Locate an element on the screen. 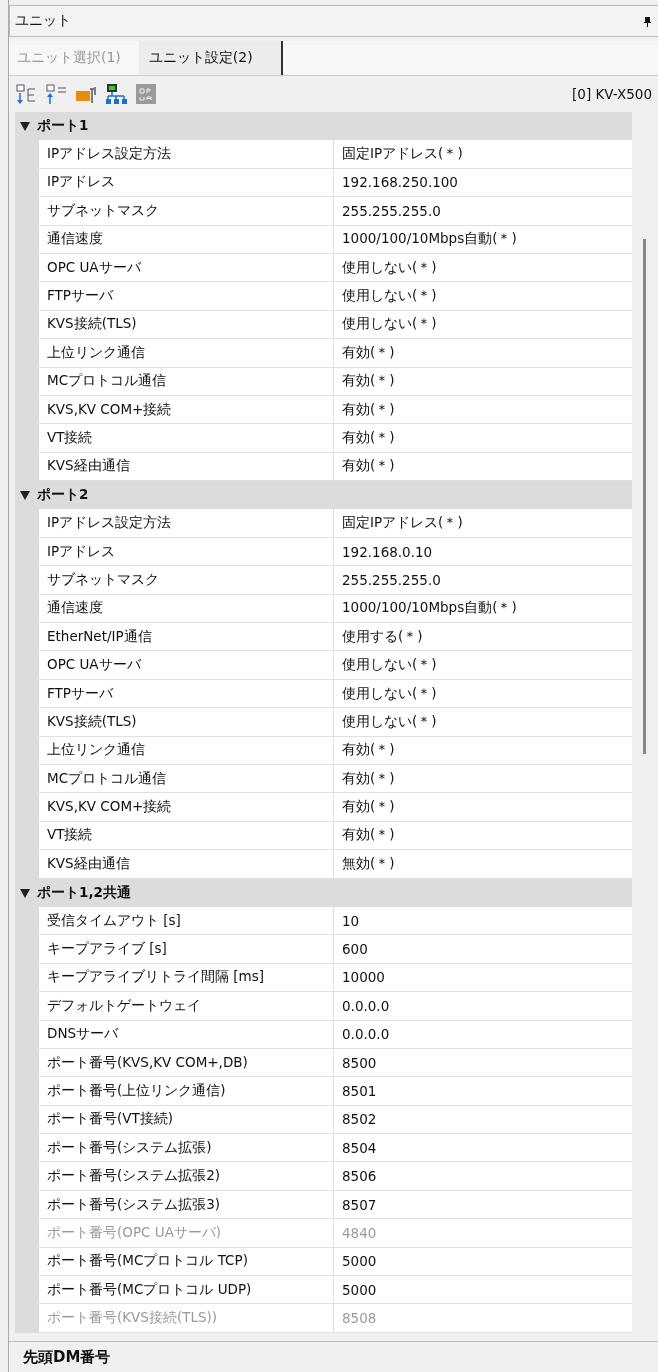  property-value: 8507 is located at coordinates (483, 1205).